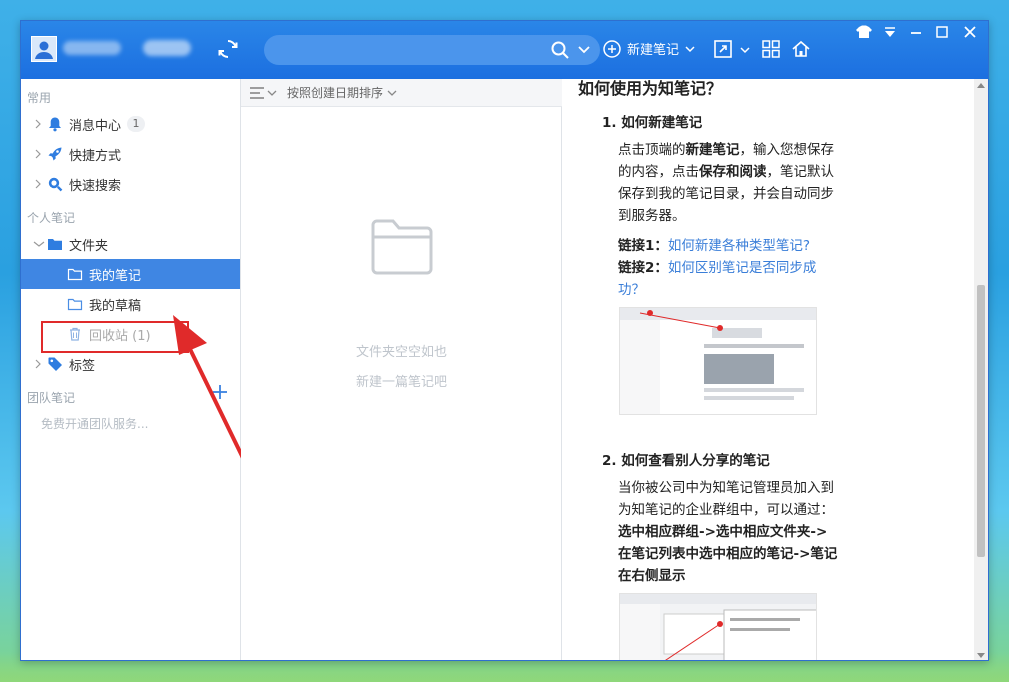 Image resolution: width=1009 pixels, height=682 pixels. Describe the element at coordinates (115, 276) in the screenshot. I see `sidebar-item-label: 我的笔记` at that location.